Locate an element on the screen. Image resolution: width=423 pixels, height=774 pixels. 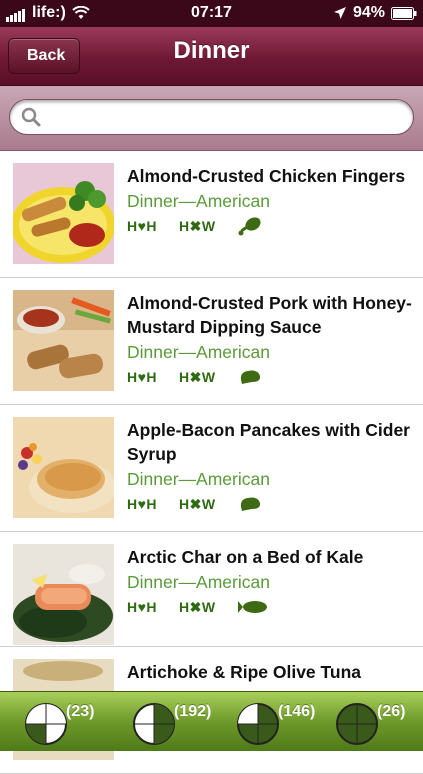
tab-time-full: (26) is located at coordinates (378, 723).